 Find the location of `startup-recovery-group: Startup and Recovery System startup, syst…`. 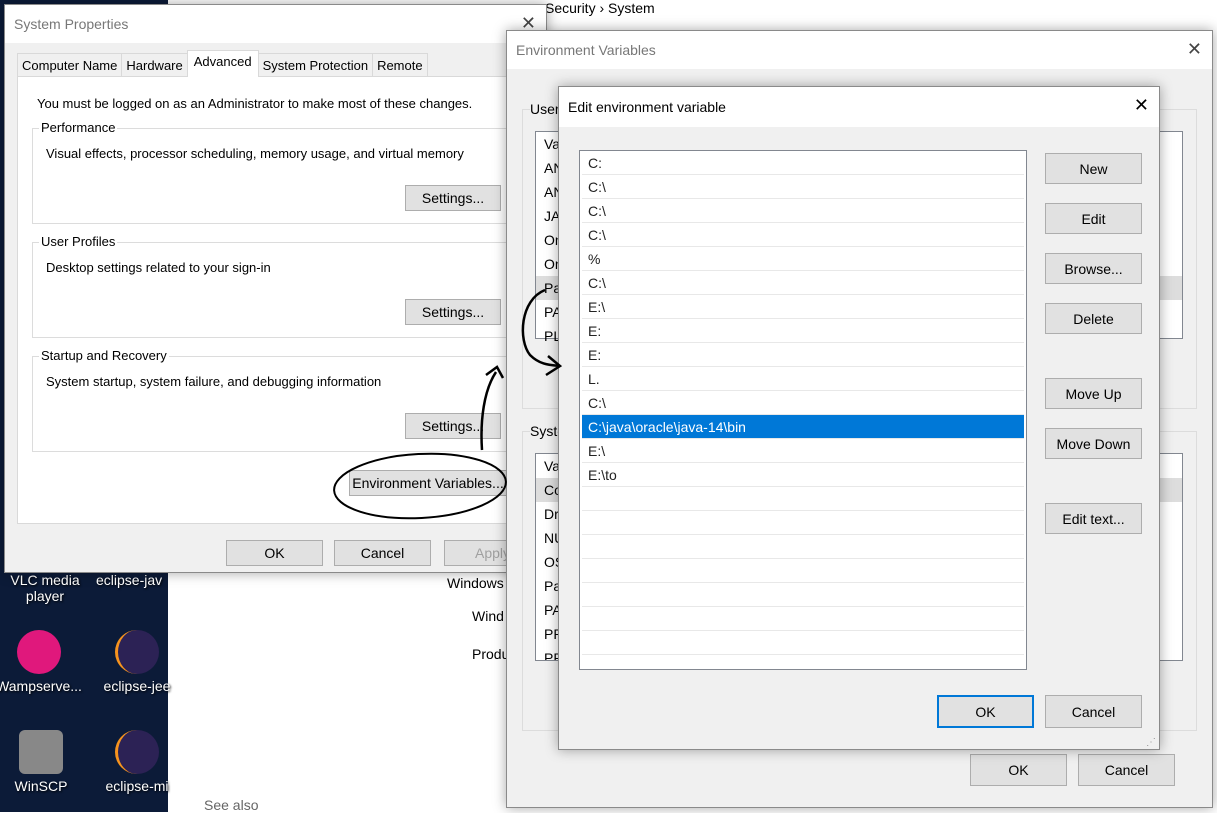

startup-recovery-group: Startup and Recovery System startup, syst… is located at coordinates (275, 400).